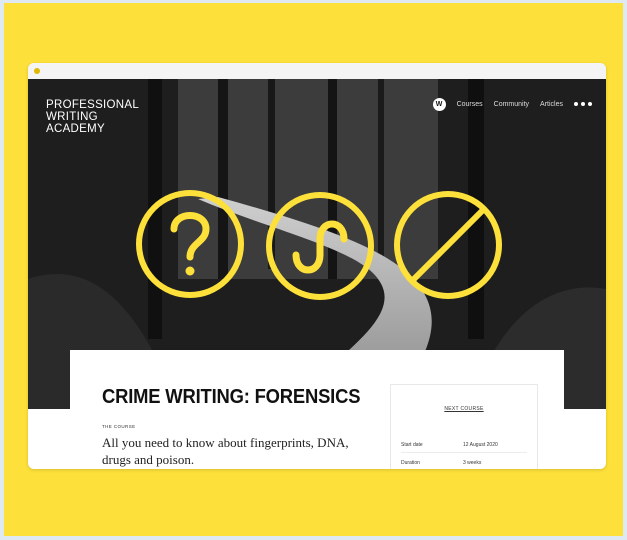 The width and height of the screenshot is (627, 540). What do you see at coordinates (410, 463) in the screenshot?
I see `row-label: Duration` at bounding box center [410, 463].